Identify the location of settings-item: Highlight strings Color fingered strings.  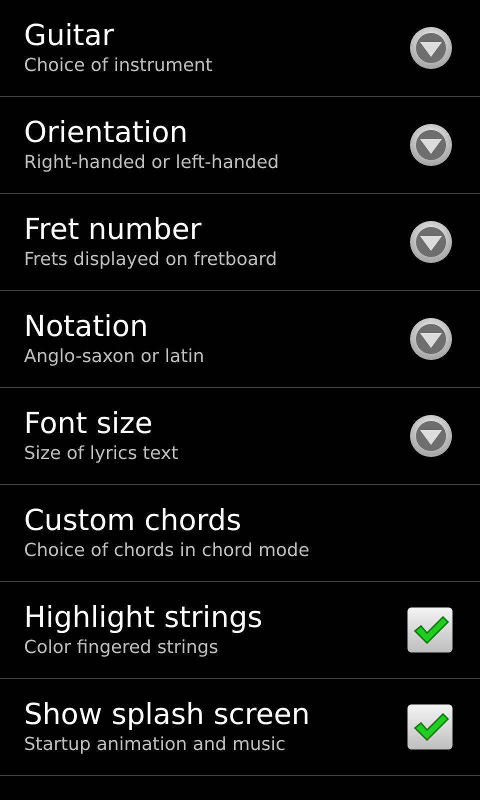
(240, 630).